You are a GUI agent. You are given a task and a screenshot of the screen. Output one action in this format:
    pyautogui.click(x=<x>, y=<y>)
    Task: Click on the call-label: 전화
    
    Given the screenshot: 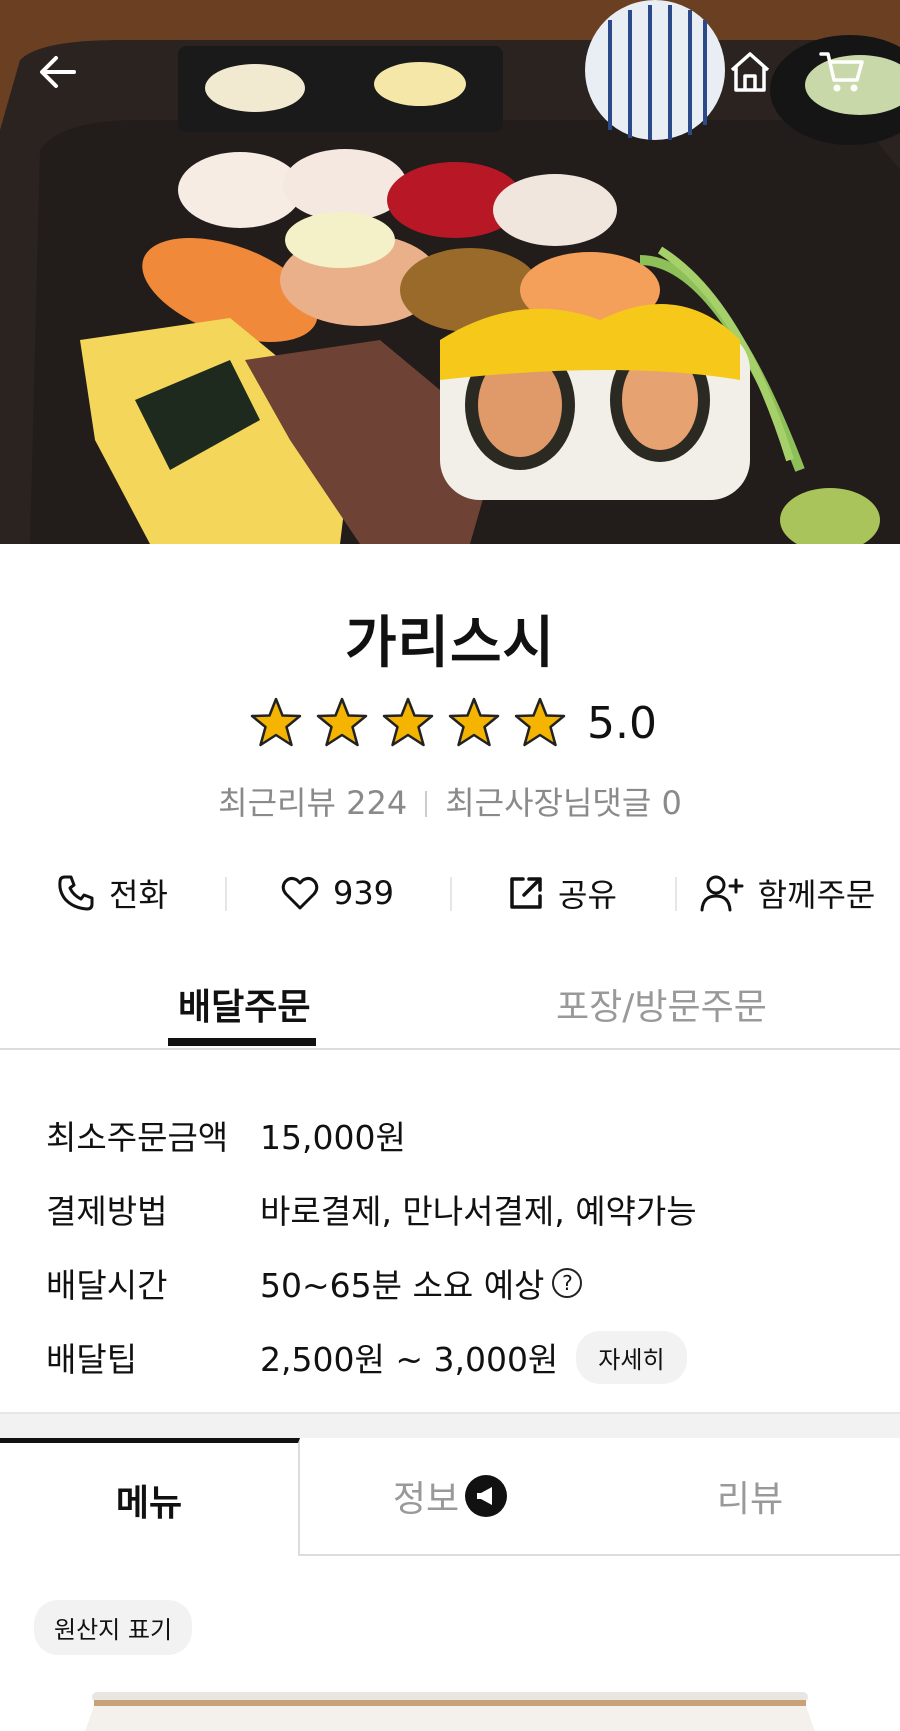 What is the action you would take?
    pyautogui.click(x=138, y=895)
    